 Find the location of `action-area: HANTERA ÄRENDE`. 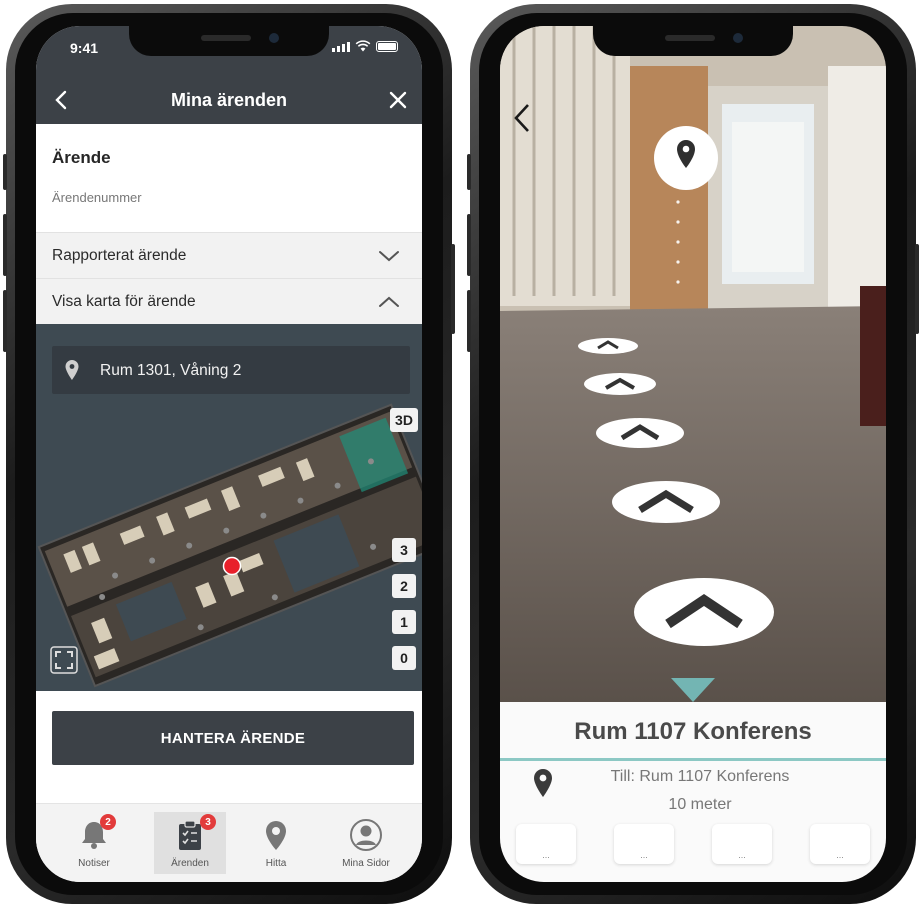

action-area: HANTERA ÄRENDE is located at coordinates (229, 747).